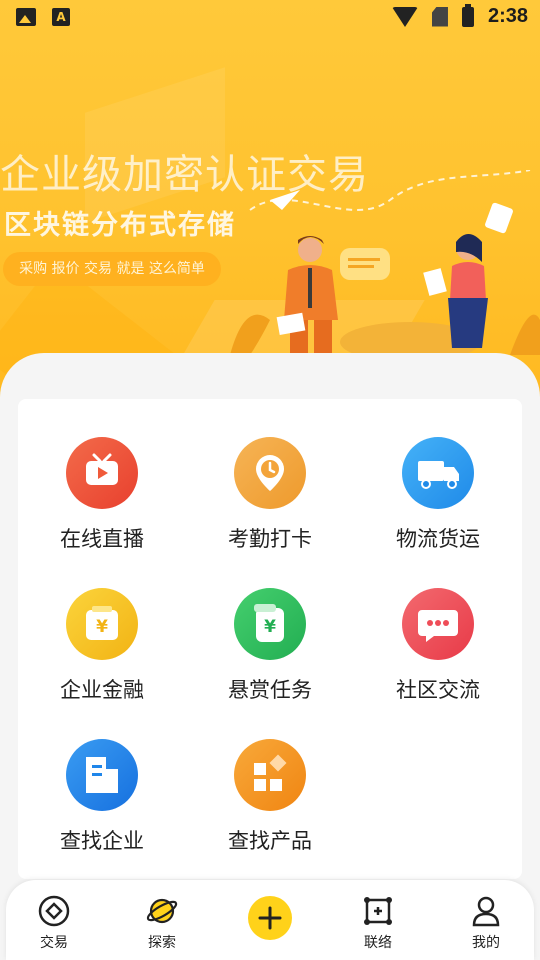  Describe the element at coordinates (486, 911) in the screenshot. I see `user-icon` at that location.